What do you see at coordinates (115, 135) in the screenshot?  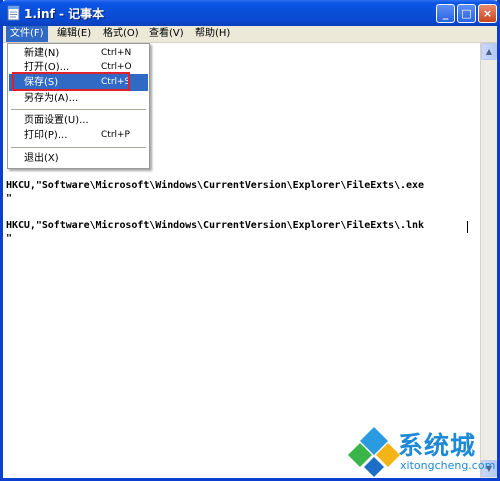 I see `menu-item-shortcut: Ctrl+P` at bounding box center [115, 135].